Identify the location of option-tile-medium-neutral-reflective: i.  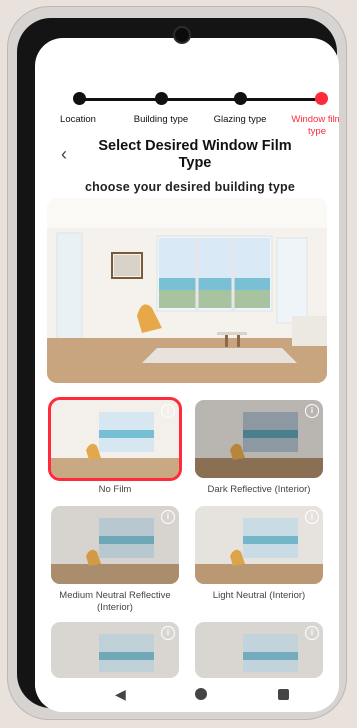
(115, 545).